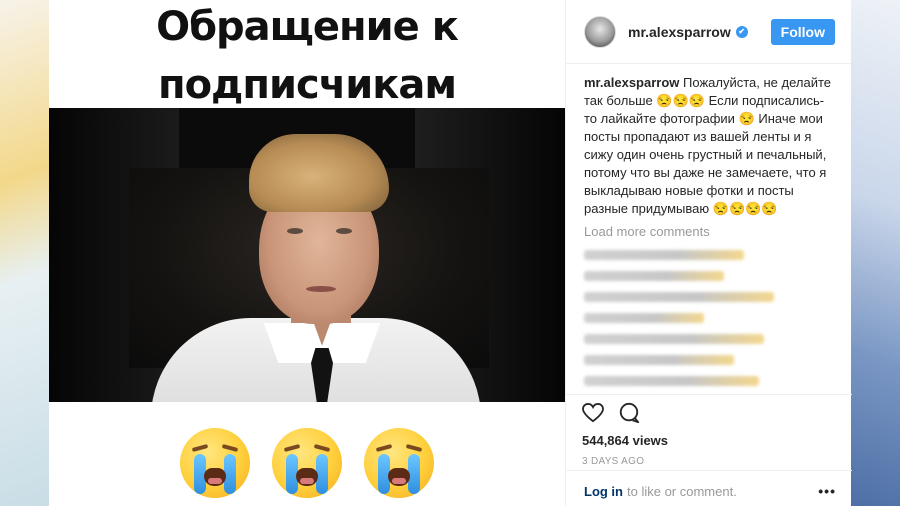  Describe the element at coordinates (321, 289) in the screenshot. I see `mouth` at that location.